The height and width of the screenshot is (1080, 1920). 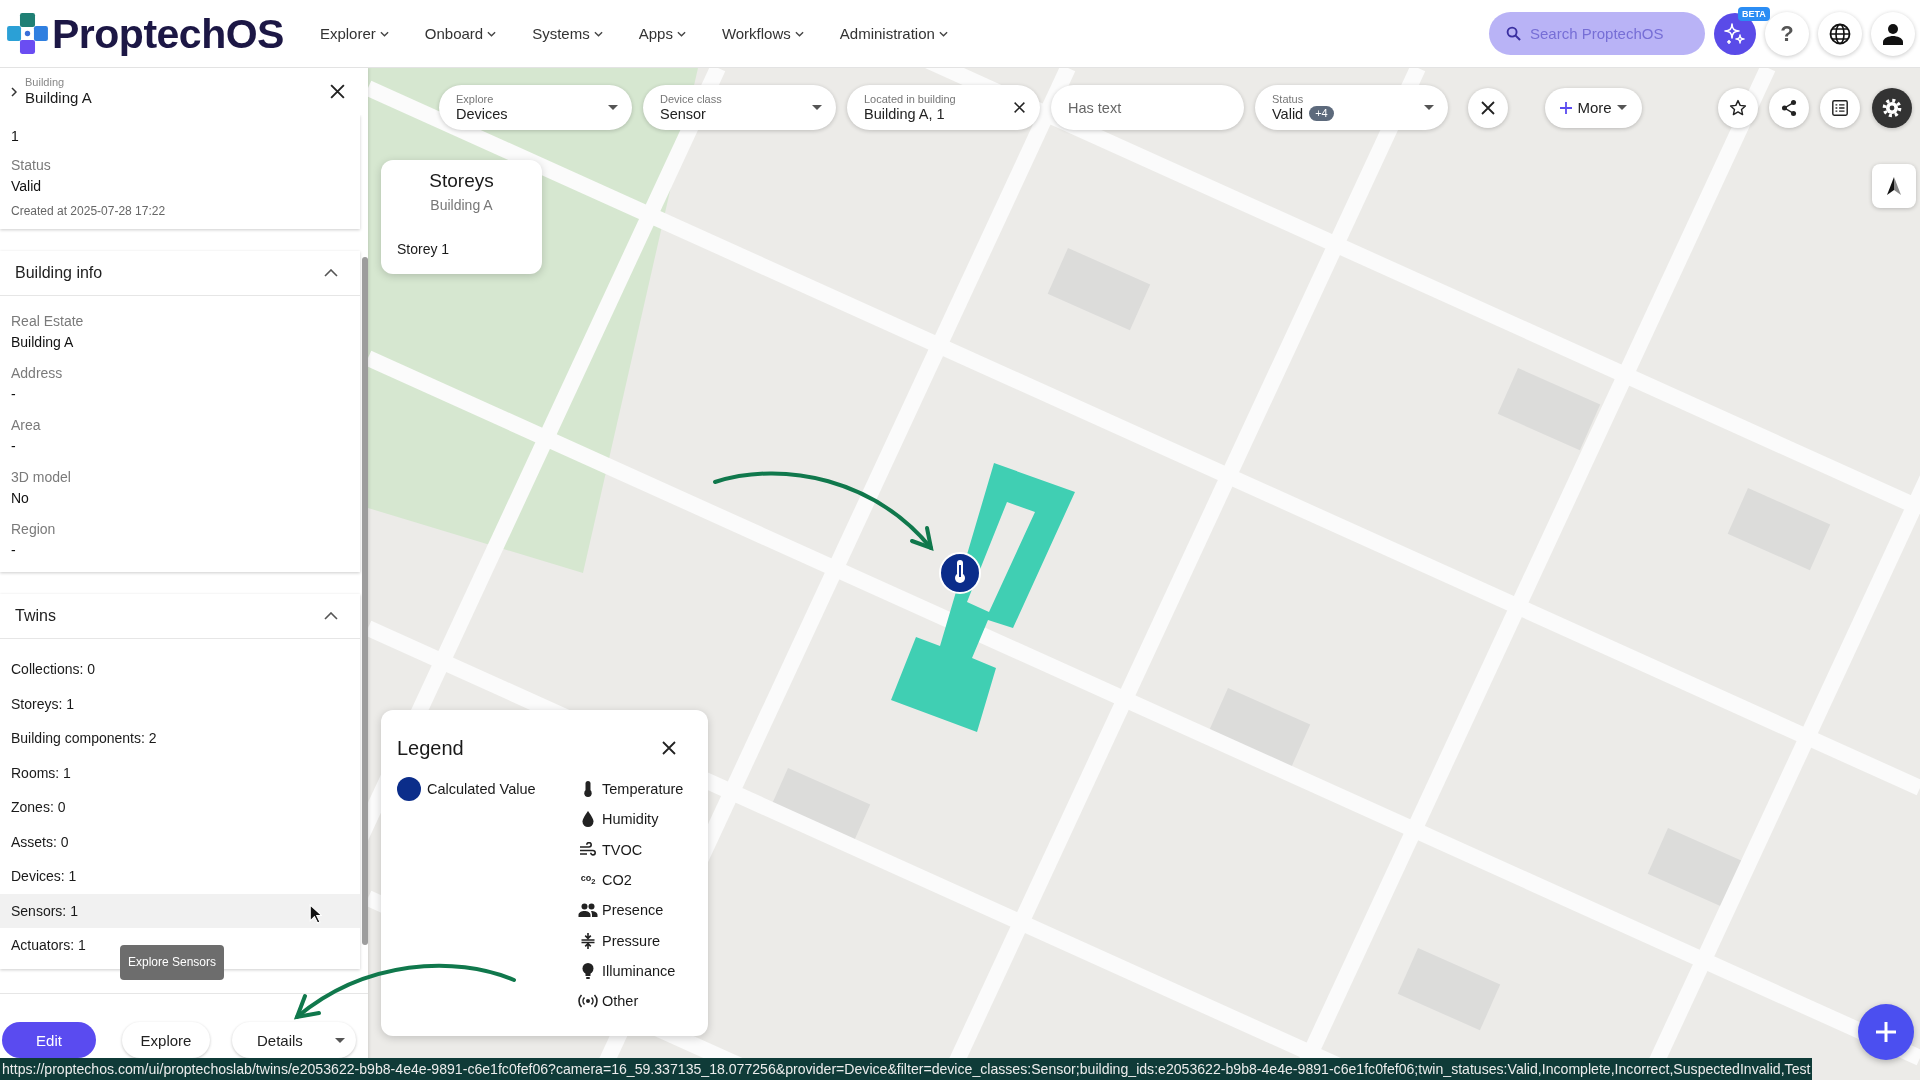 What do you see at coordinates (1321, 113) in the screenshot?
I see `count-badge: +4` at bounding box center [1321, 113].